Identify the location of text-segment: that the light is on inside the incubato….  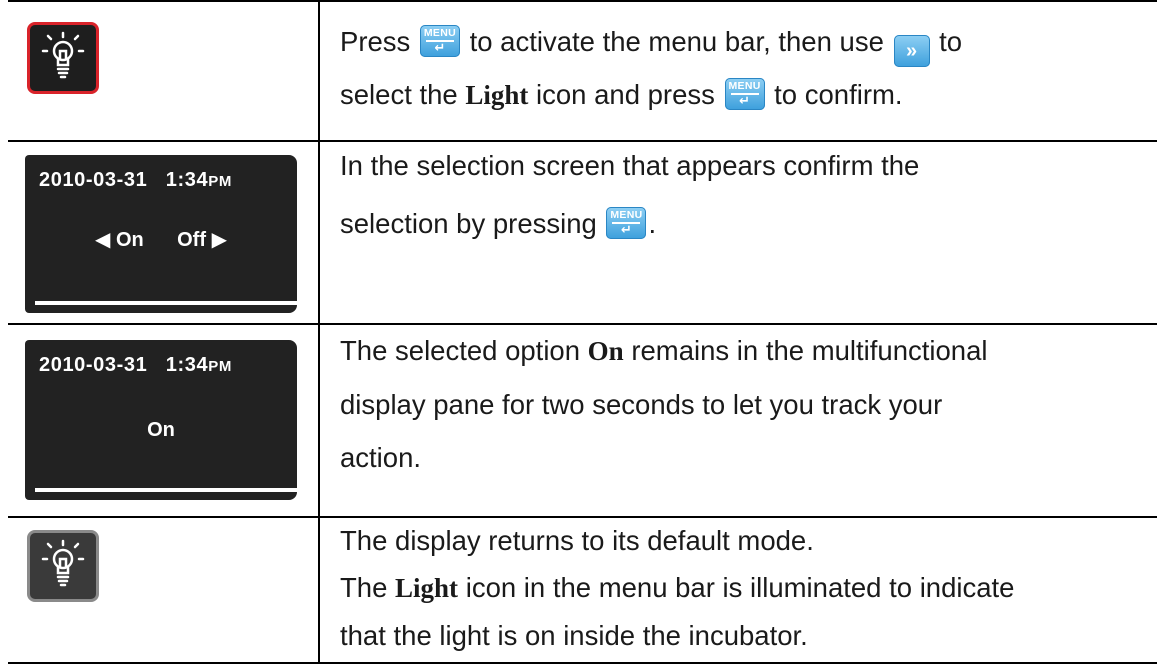
(574, 635).